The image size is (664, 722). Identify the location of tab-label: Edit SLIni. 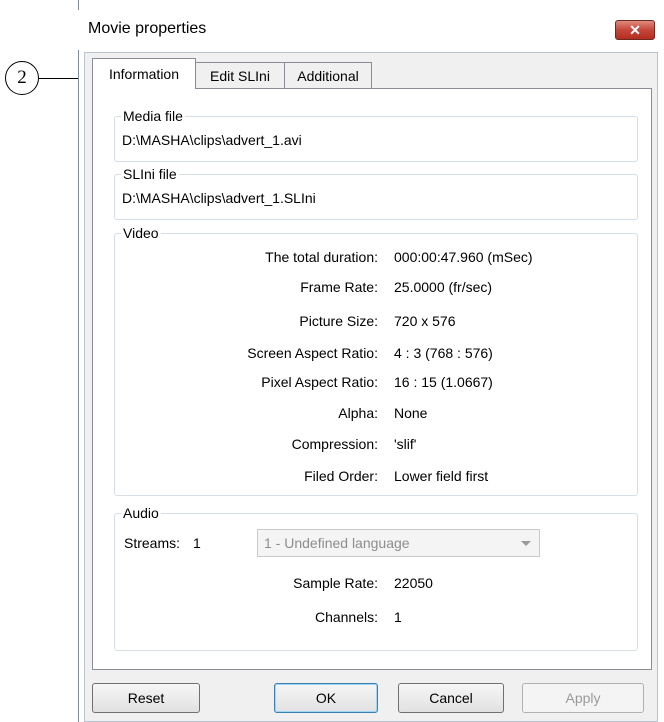
(240, 75).